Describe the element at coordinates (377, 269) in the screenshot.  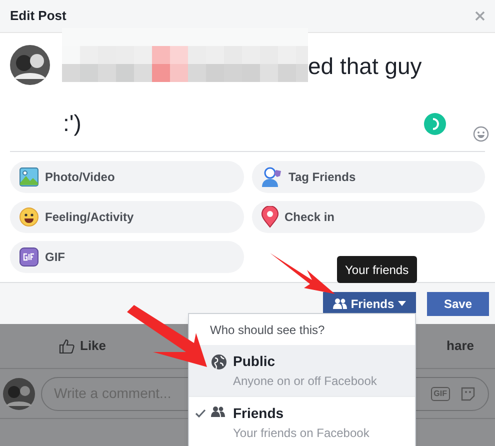
I see `tooltip: Your friends` at that location.